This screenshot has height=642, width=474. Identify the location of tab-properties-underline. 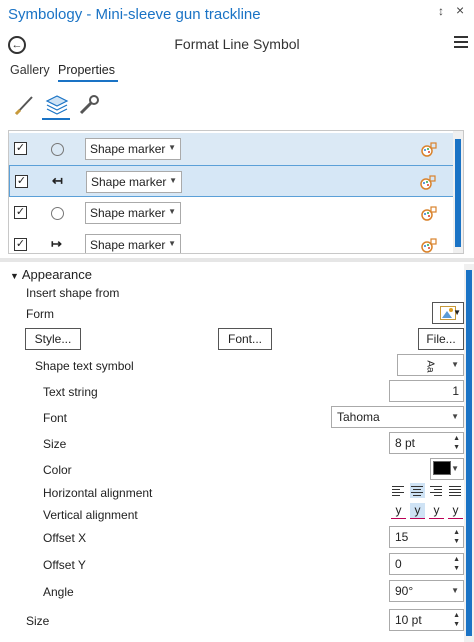
(88, 81).